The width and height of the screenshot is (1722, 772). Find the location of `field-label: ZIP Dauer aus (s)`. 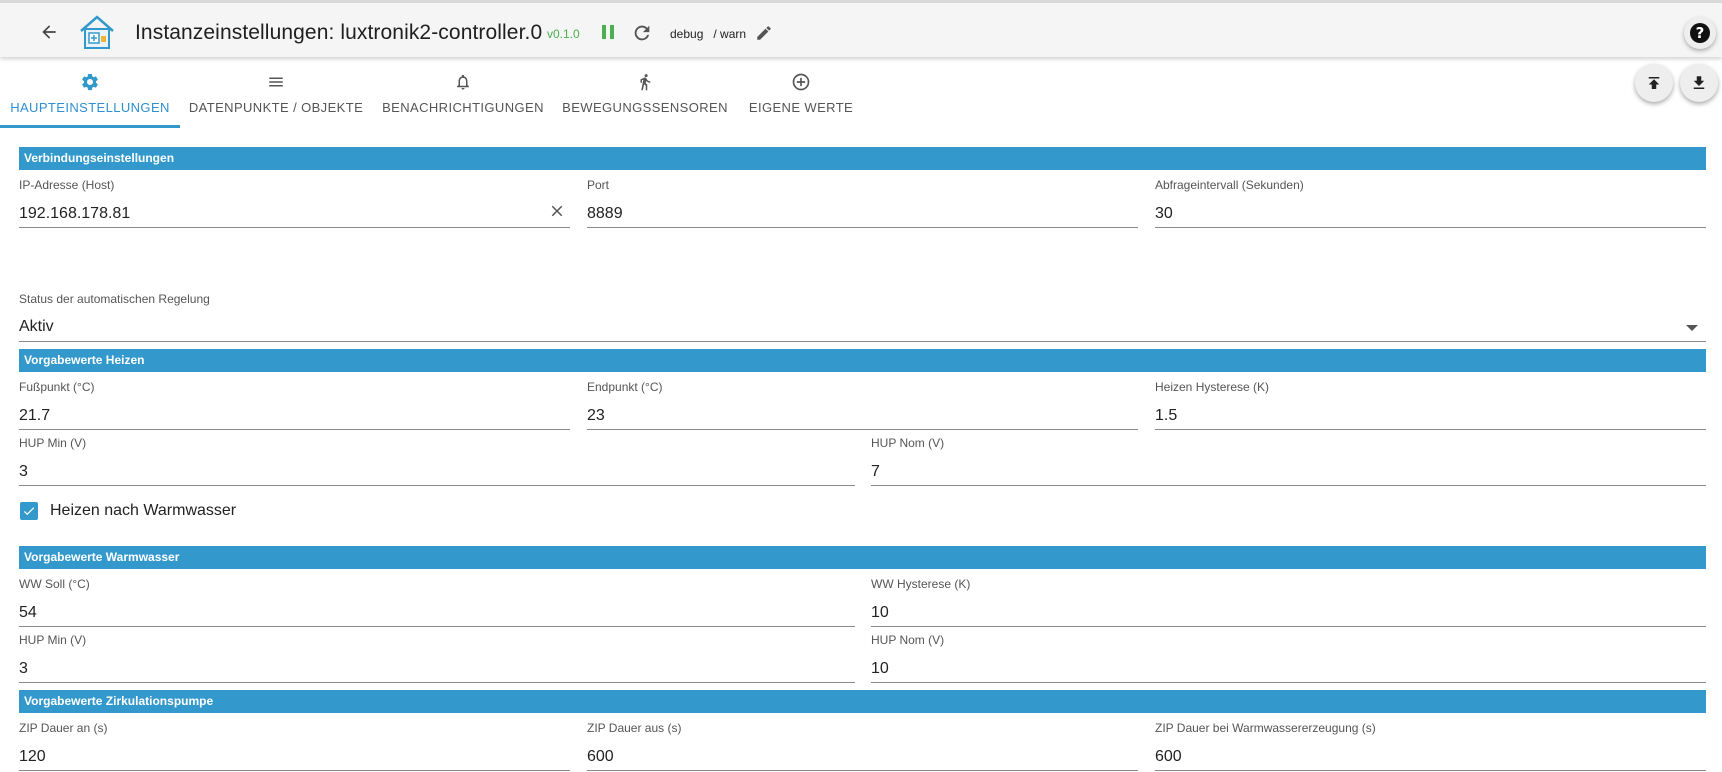

field-label: ZIP Dauer aus (s) is located at coordinates (634, 728).